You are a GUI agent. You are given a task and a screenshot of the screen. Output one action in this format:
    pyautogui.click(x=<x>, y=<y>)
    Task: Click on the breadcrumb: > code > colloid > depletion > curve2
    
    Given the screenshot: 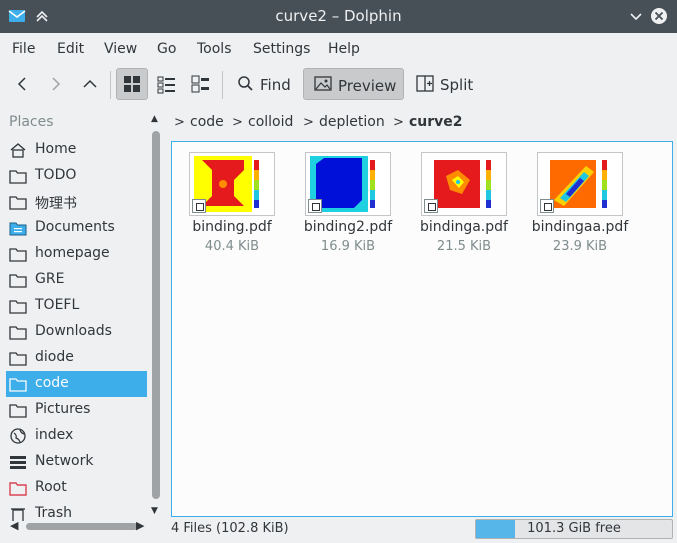 What is the action you would take?
    pyautogui.click(x=421, y=123)
    